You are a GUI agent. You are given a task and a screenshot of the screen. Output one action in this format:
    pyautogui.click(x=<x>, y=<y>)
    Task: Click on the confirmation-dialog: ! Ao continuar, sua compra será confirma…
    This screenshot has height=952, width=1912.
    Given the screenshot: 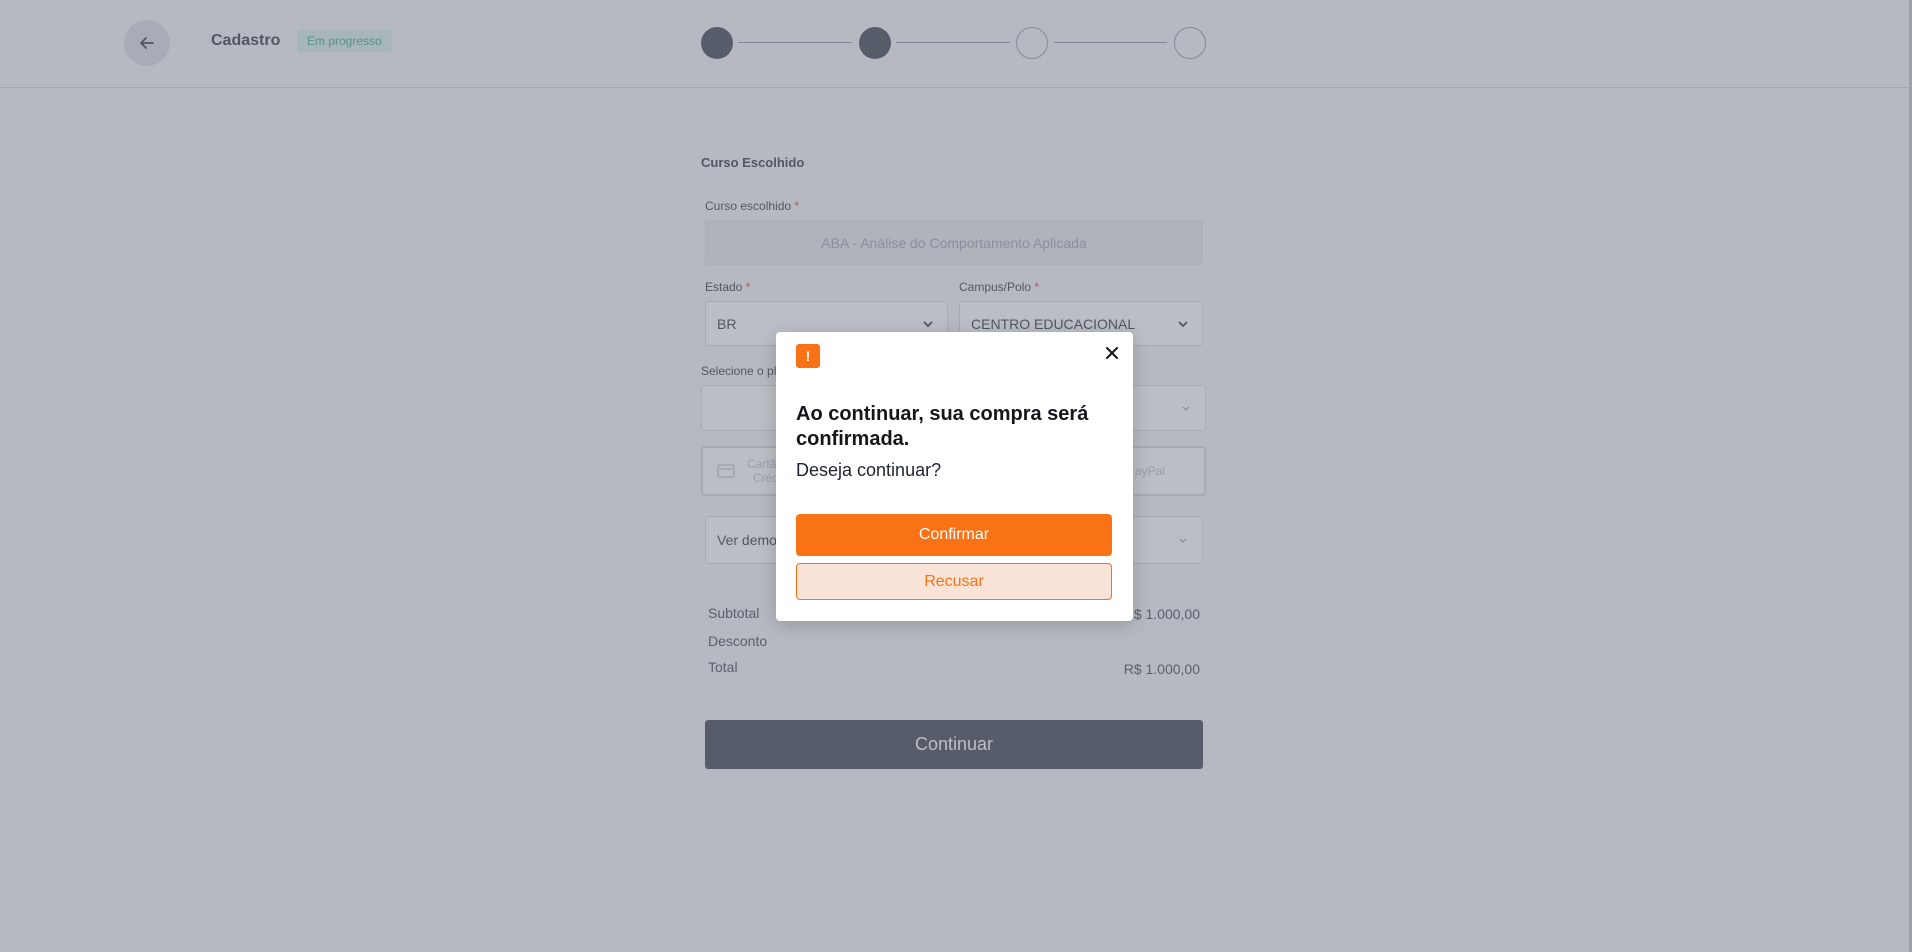 What is the action you would take?
    pyautogui.click(x=954, y=476)
    